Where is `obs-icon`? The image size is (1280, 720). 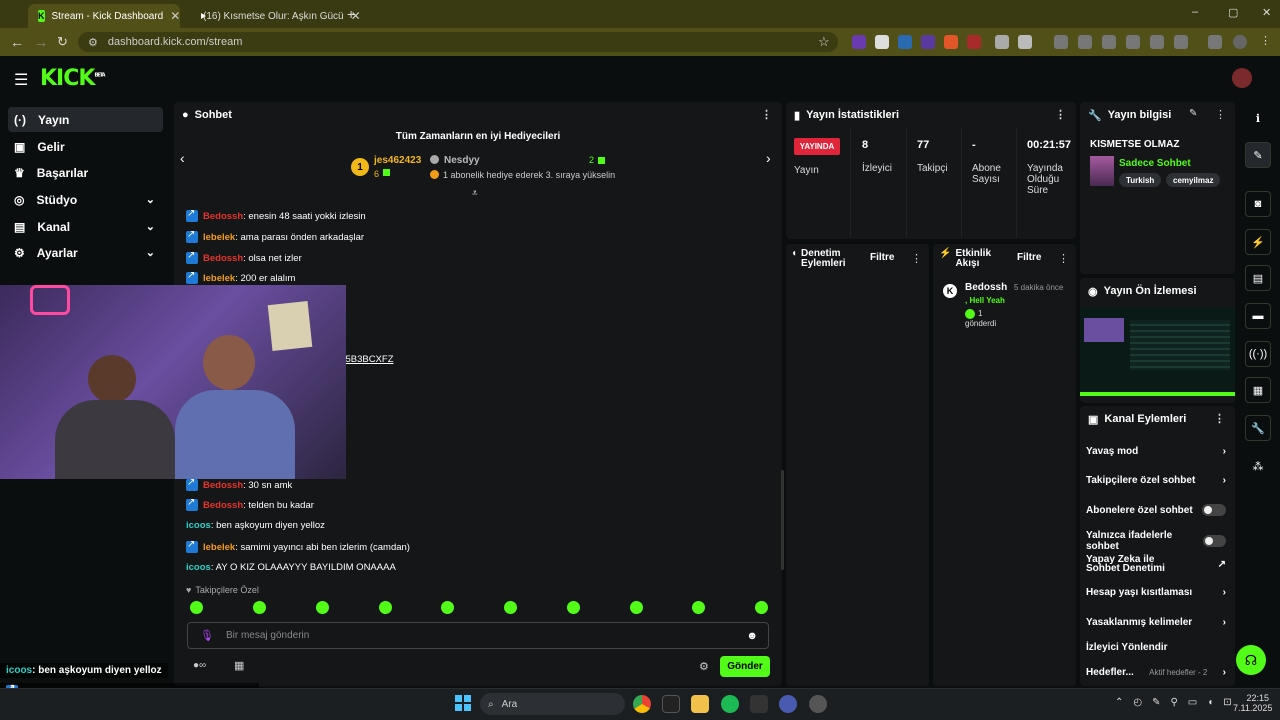
obs-icon is located at coordinates (818, 704).